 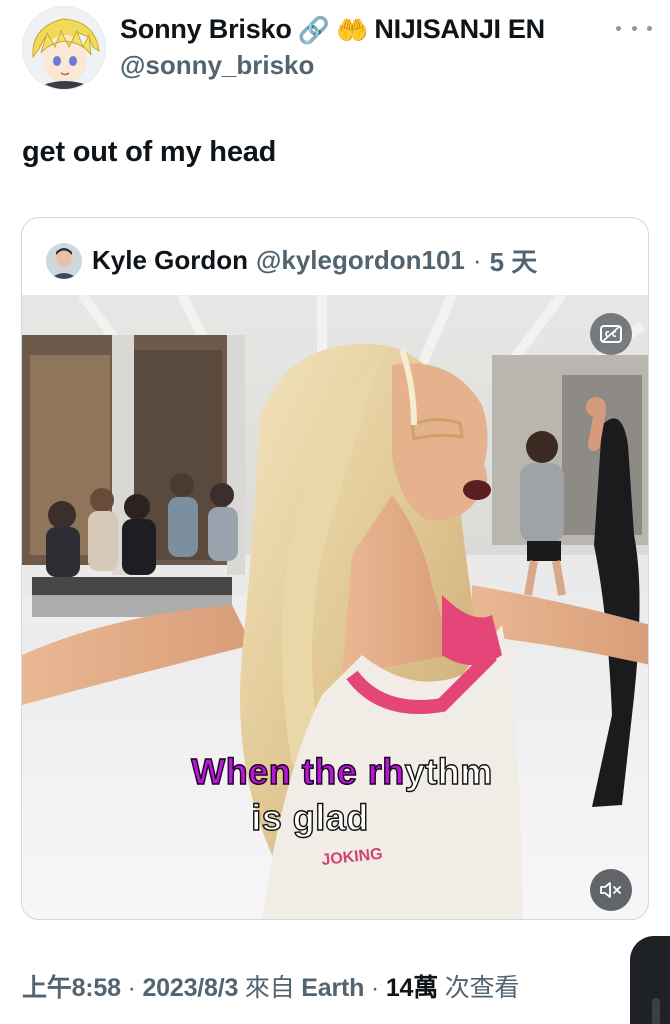 What do you see at coordinates (170, 260) in the screenshot?
I see `quoted-author-name: Kyle Gordon` at bounding box center [170, 260].